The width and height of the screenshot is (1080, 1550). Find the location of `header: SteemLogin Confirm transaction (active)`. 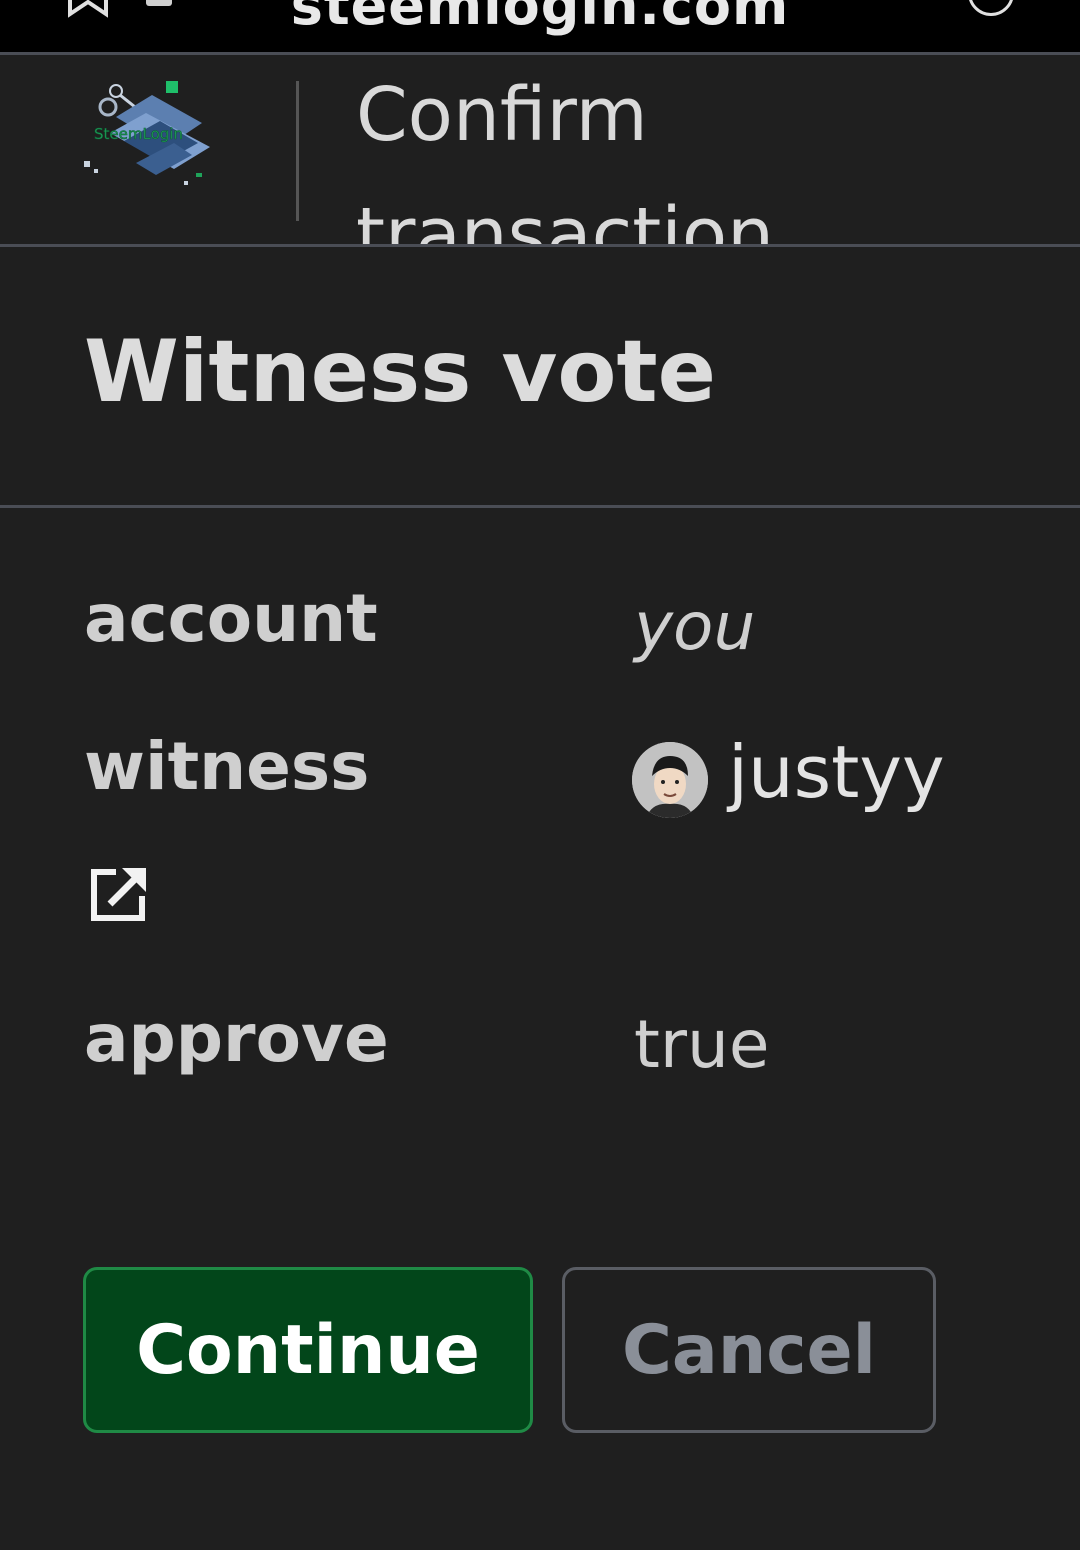

header: SteemLogin Confirm transaction (active) is located at coordinates (540, 150).